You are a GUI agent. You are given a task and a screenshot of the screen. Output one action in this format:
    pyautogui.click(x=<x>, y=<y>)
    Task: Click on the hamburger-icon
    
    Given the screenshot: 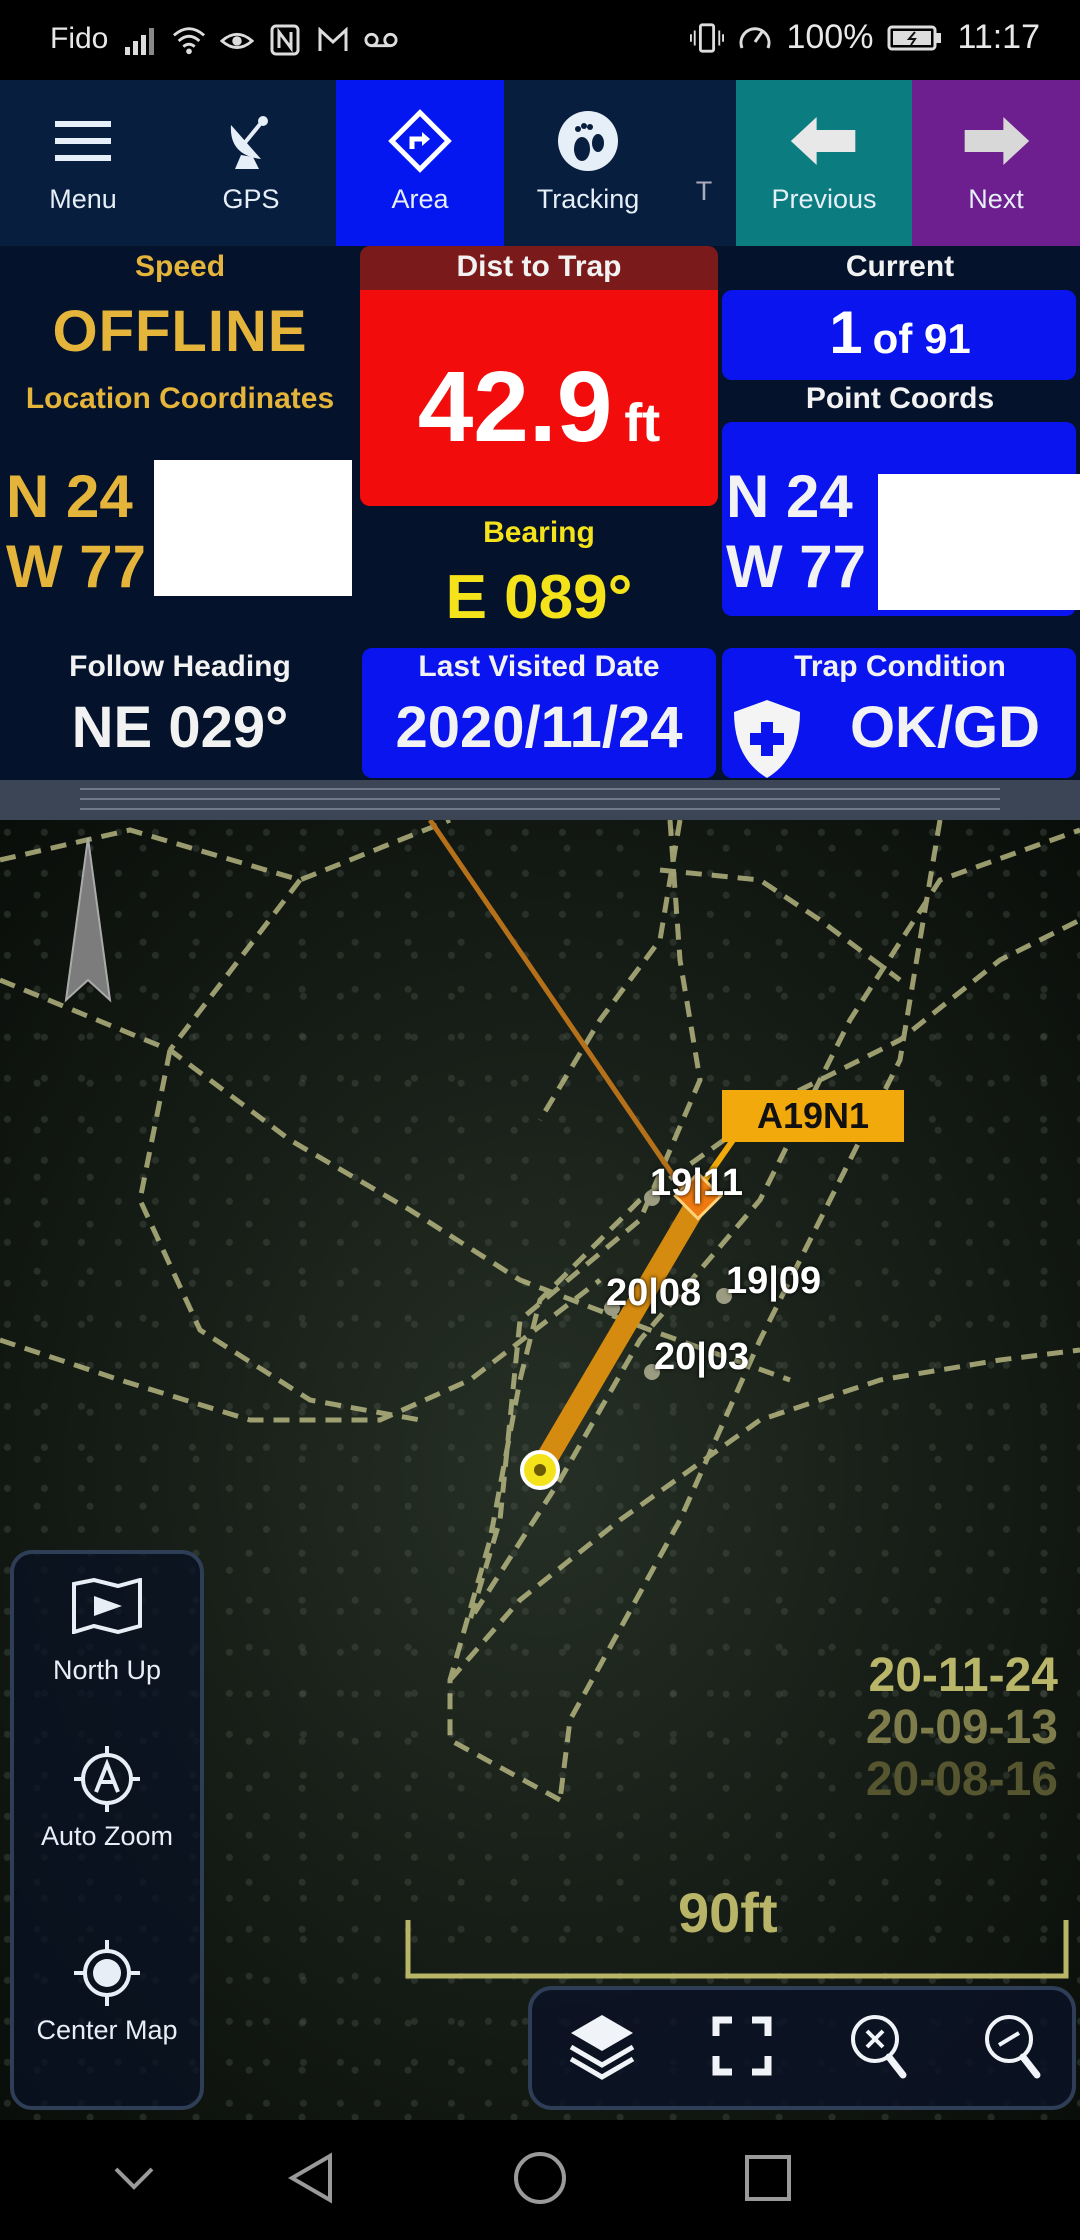 What is the action you would take?
    pyautogui.click(x=83, y=141)
    